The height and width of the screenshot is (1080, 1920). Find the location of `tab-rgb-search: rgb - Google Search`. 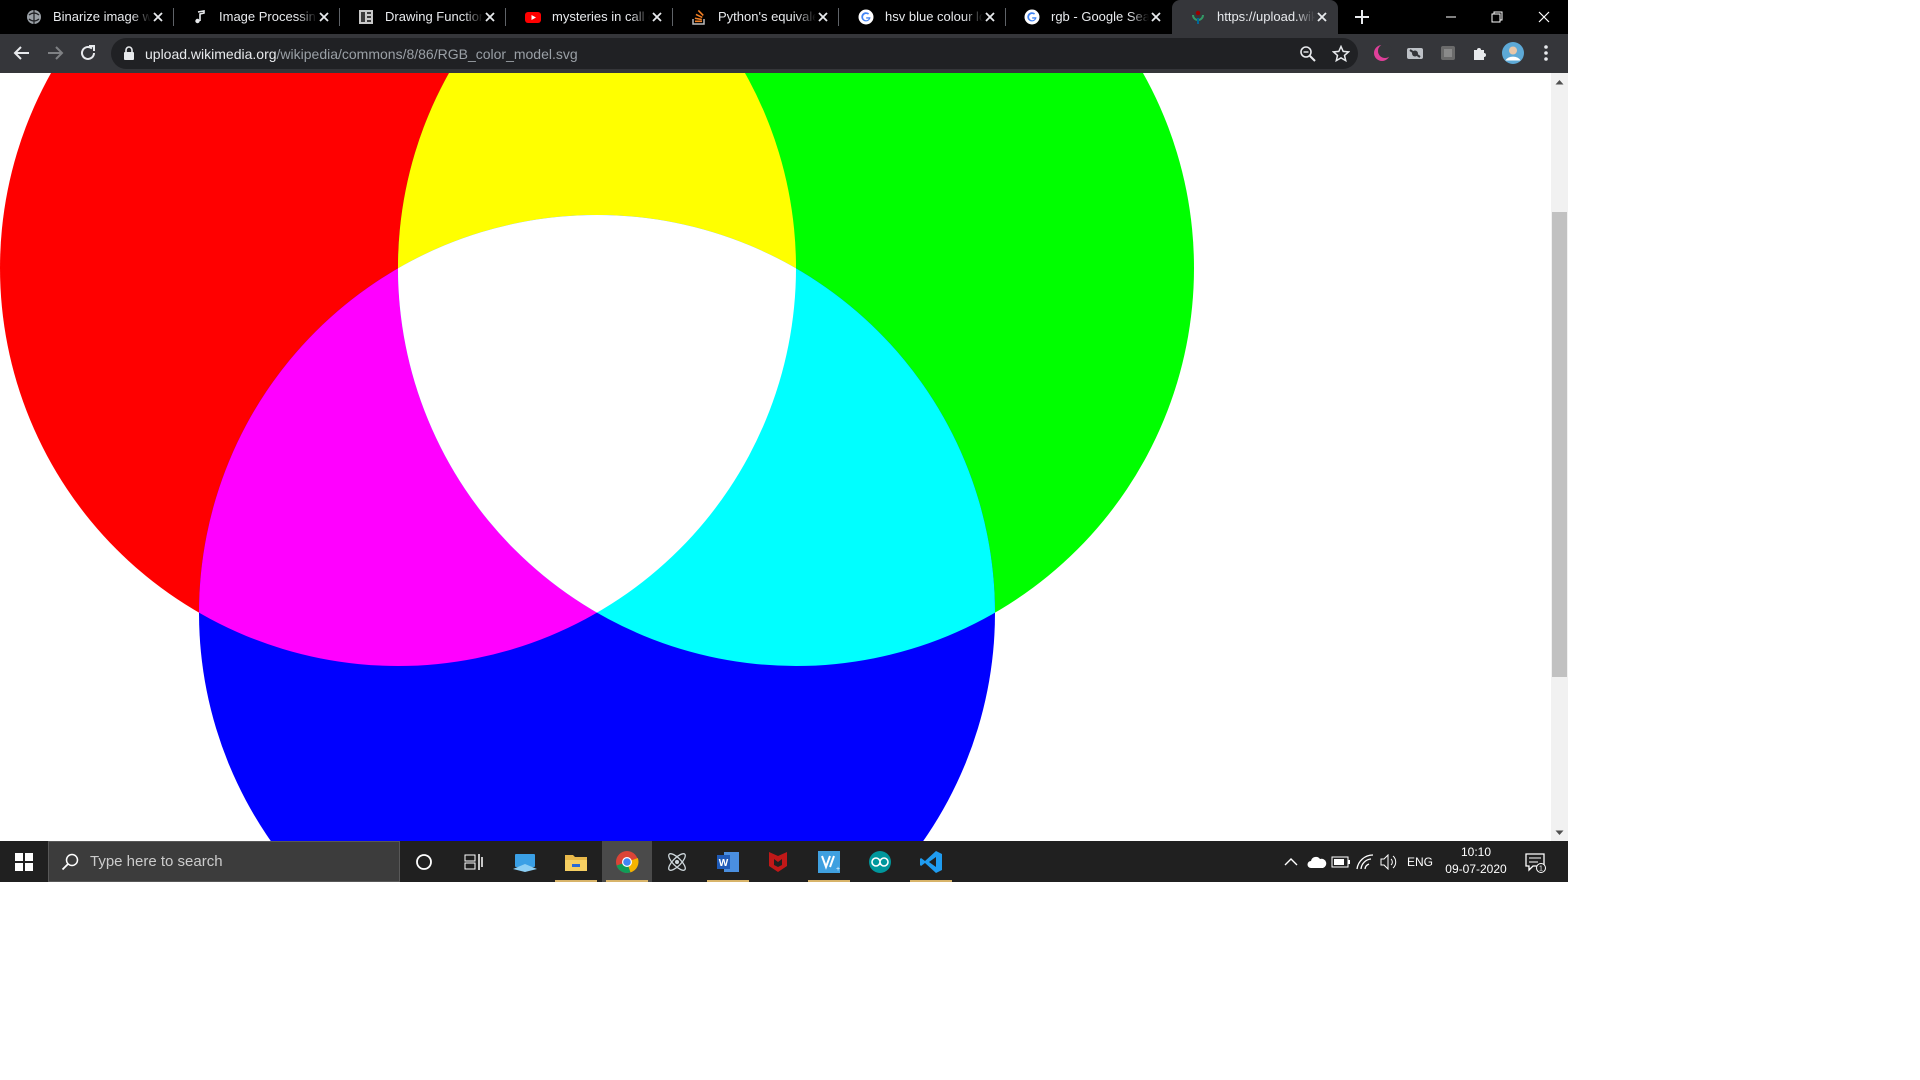

tab-rgb-search: rgb - Google Search is located at coordinates (1089, 17).